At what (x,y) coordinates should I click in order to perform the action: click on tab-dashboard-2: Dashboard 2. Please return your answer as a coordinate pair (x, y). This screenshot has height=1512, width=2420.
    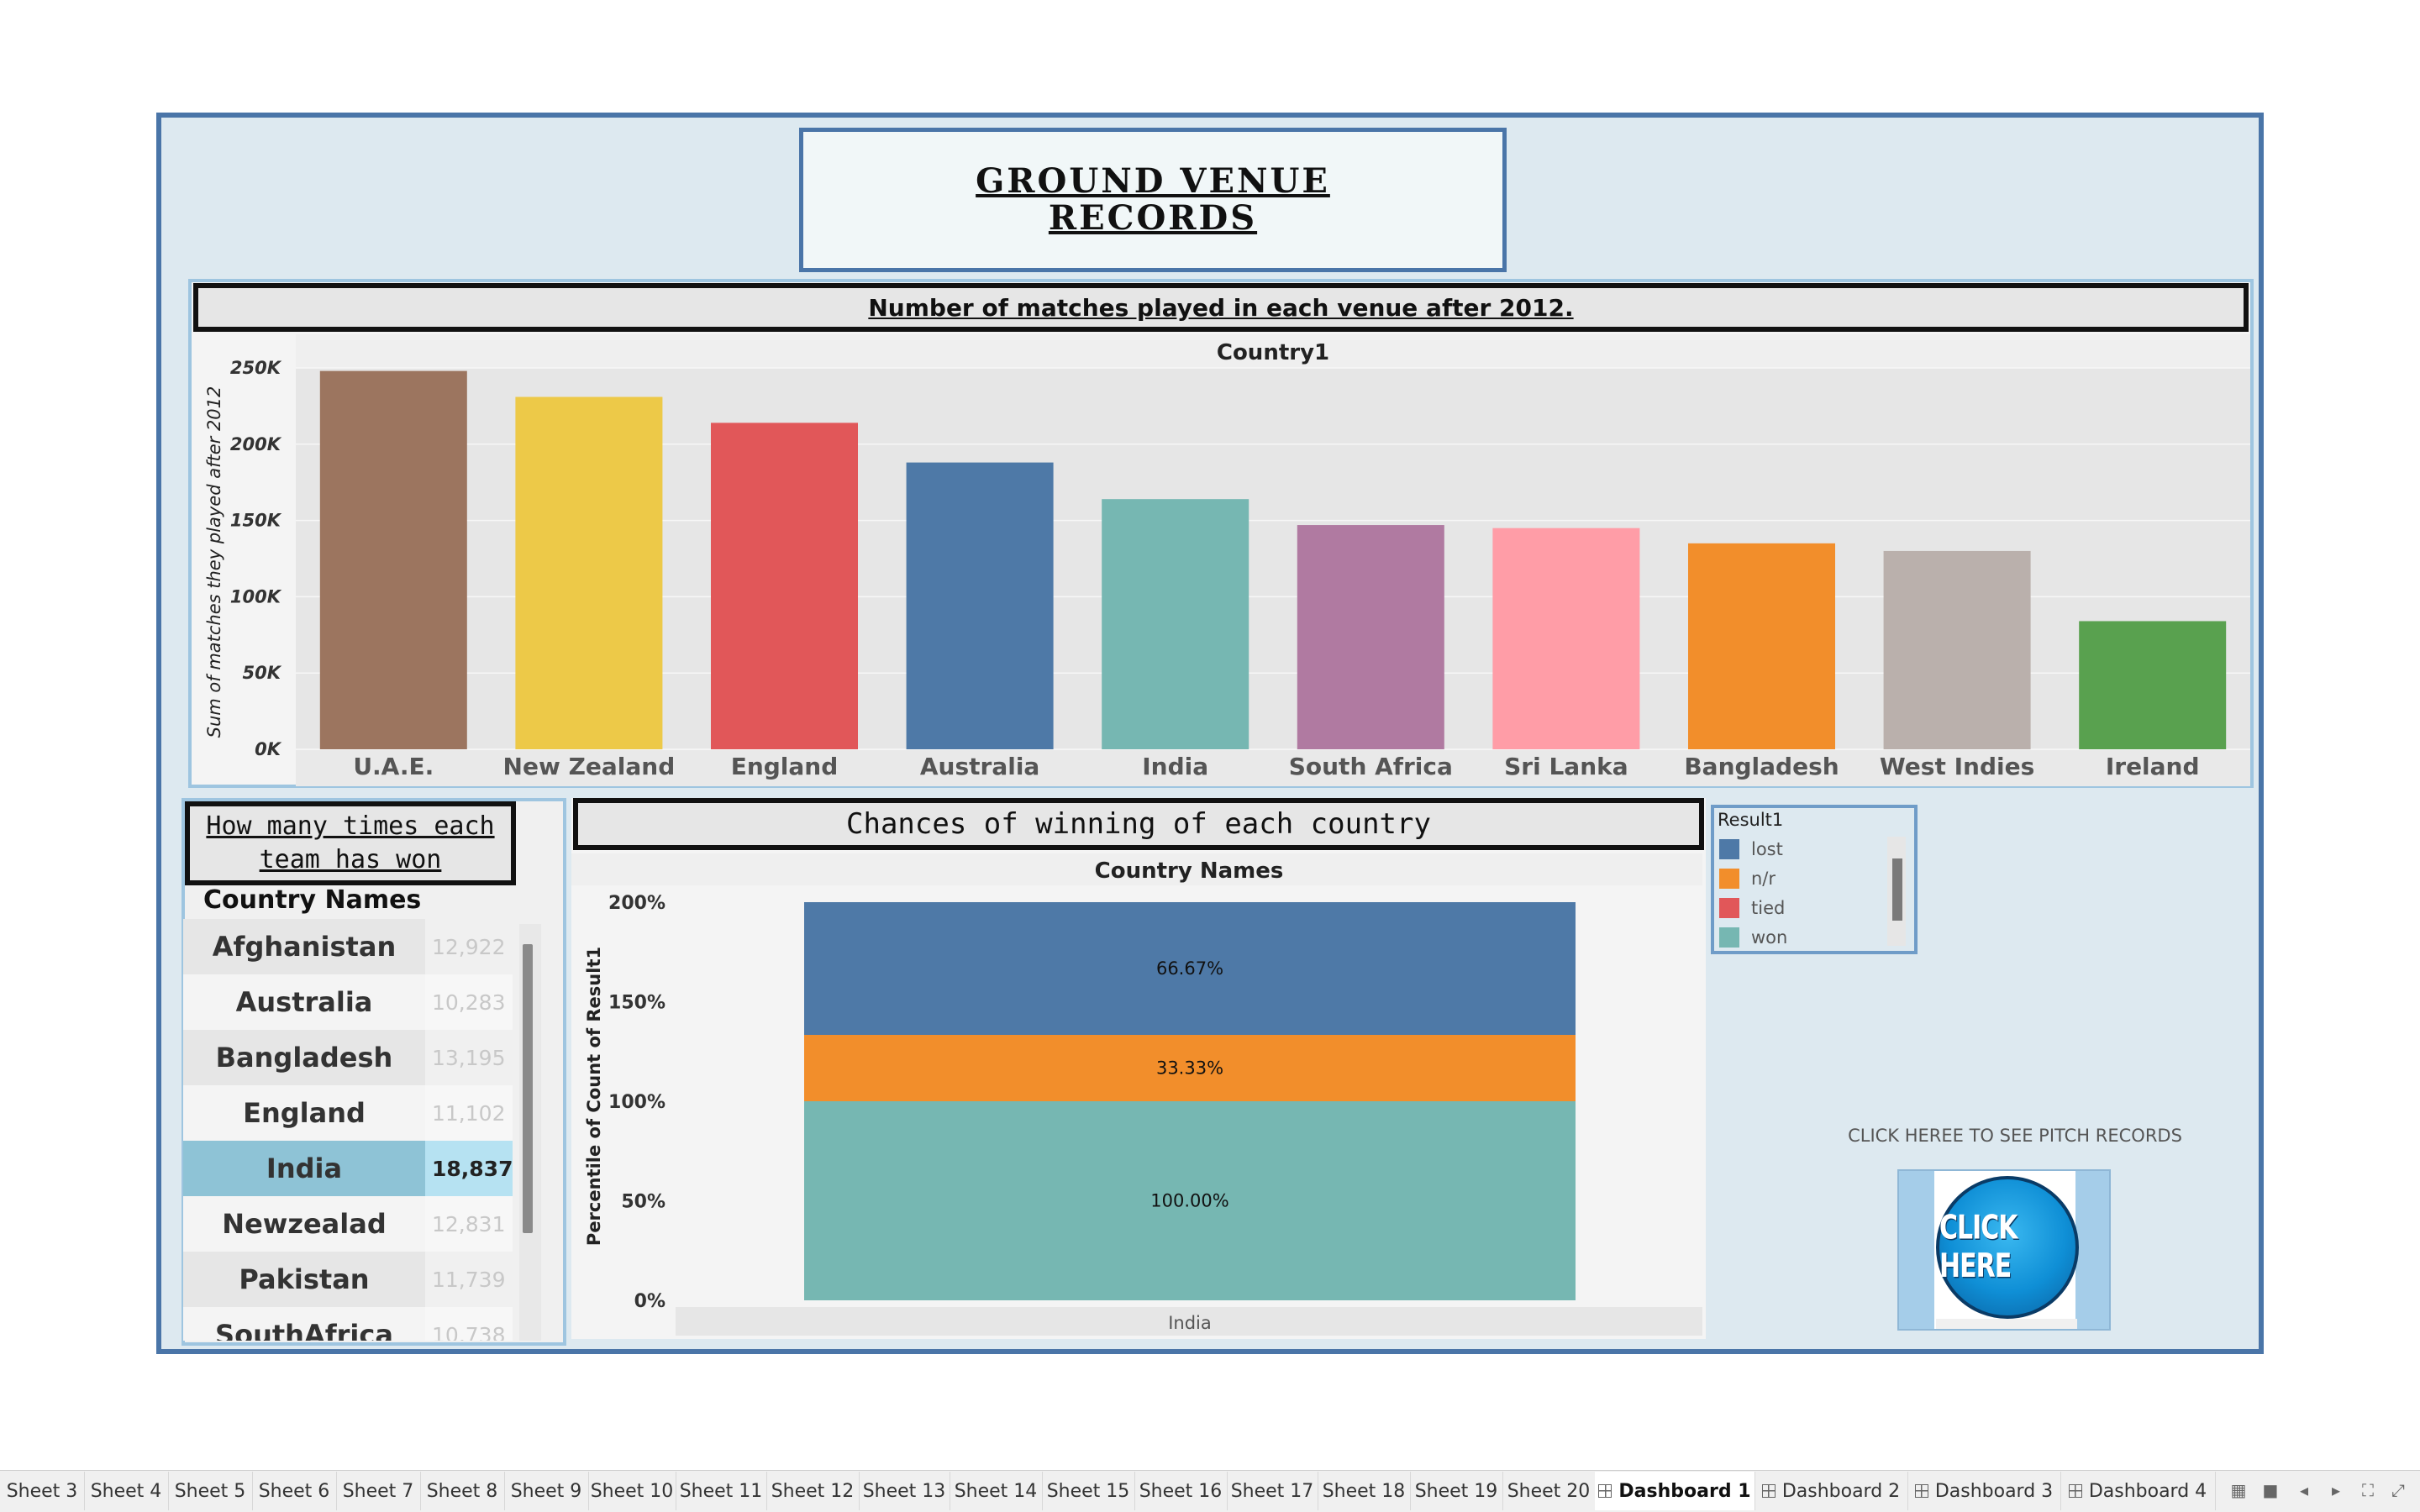
    Looking at the image, I should click on (1831, 1491).